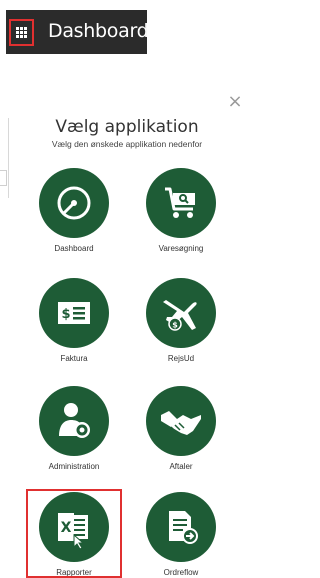 This screenshot has height=578, width=320. I want to click on invoice-icon: $, so click(74, 313).